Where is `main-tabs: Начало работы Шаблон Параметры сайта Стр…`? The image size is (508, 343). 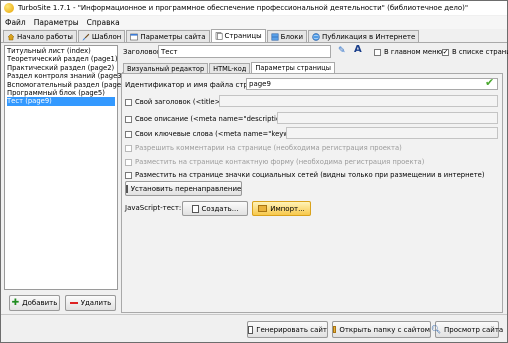 main-tabs: Начало работы Шаблон Параметры сайта Стр… is located at coordinates (254, 36).